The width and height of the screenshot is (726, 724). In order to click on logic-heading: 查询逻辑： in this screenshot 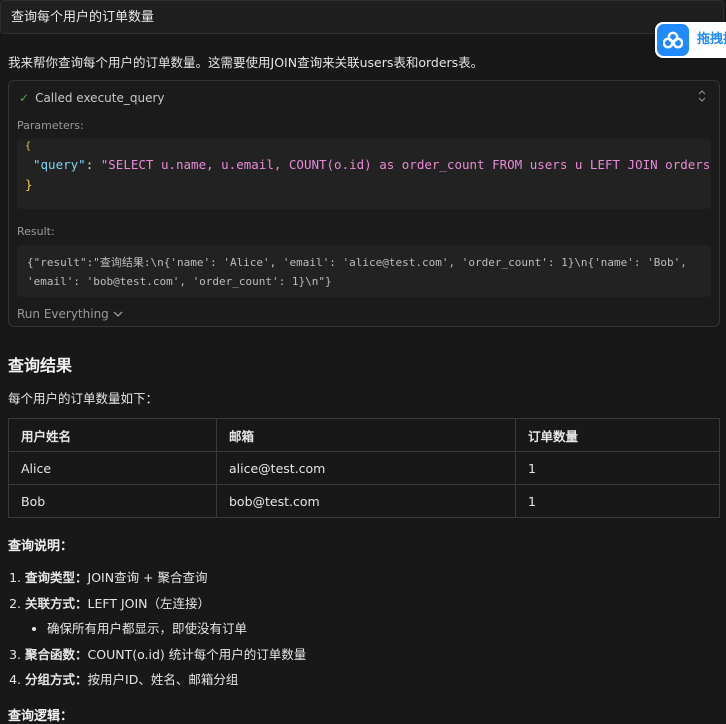, I will do `click(41, 716)`.